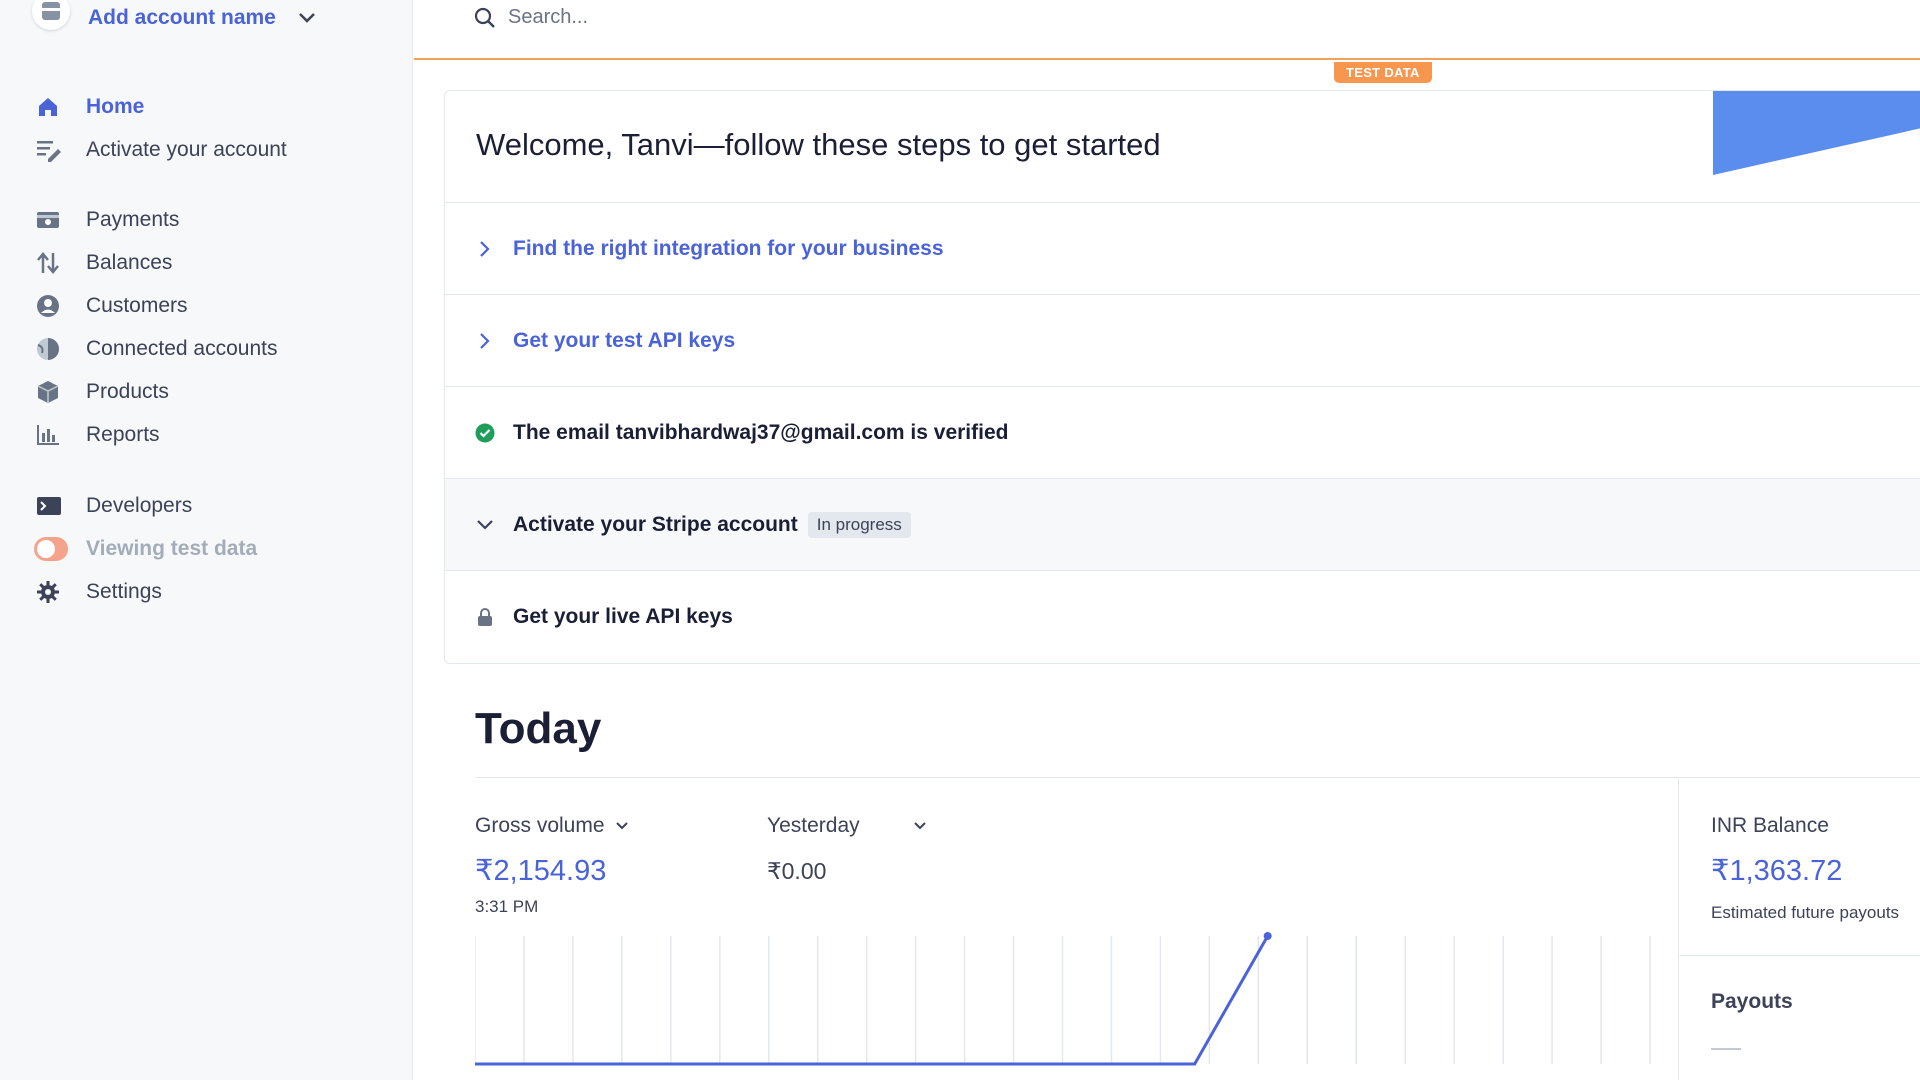 Image resolution: width=1920 pixels, height=1080 pixels. Describe the element at coordinates (1805, 912) in the screenshot. I see `balance-sub: Estimated future payouts` at that location.